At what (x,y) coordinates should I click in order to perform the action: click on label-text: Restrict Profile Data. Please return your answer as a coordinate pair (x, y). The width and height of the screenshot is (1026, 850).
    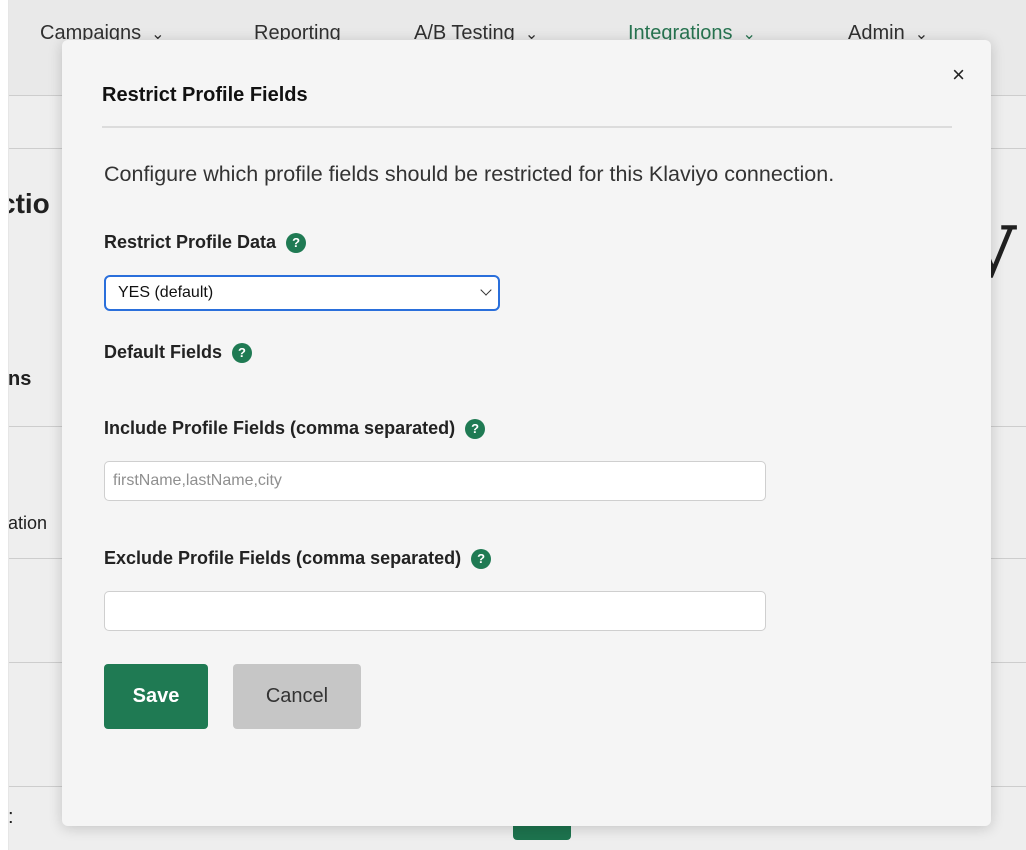
    Looking at the image, I should click on (190, 242).